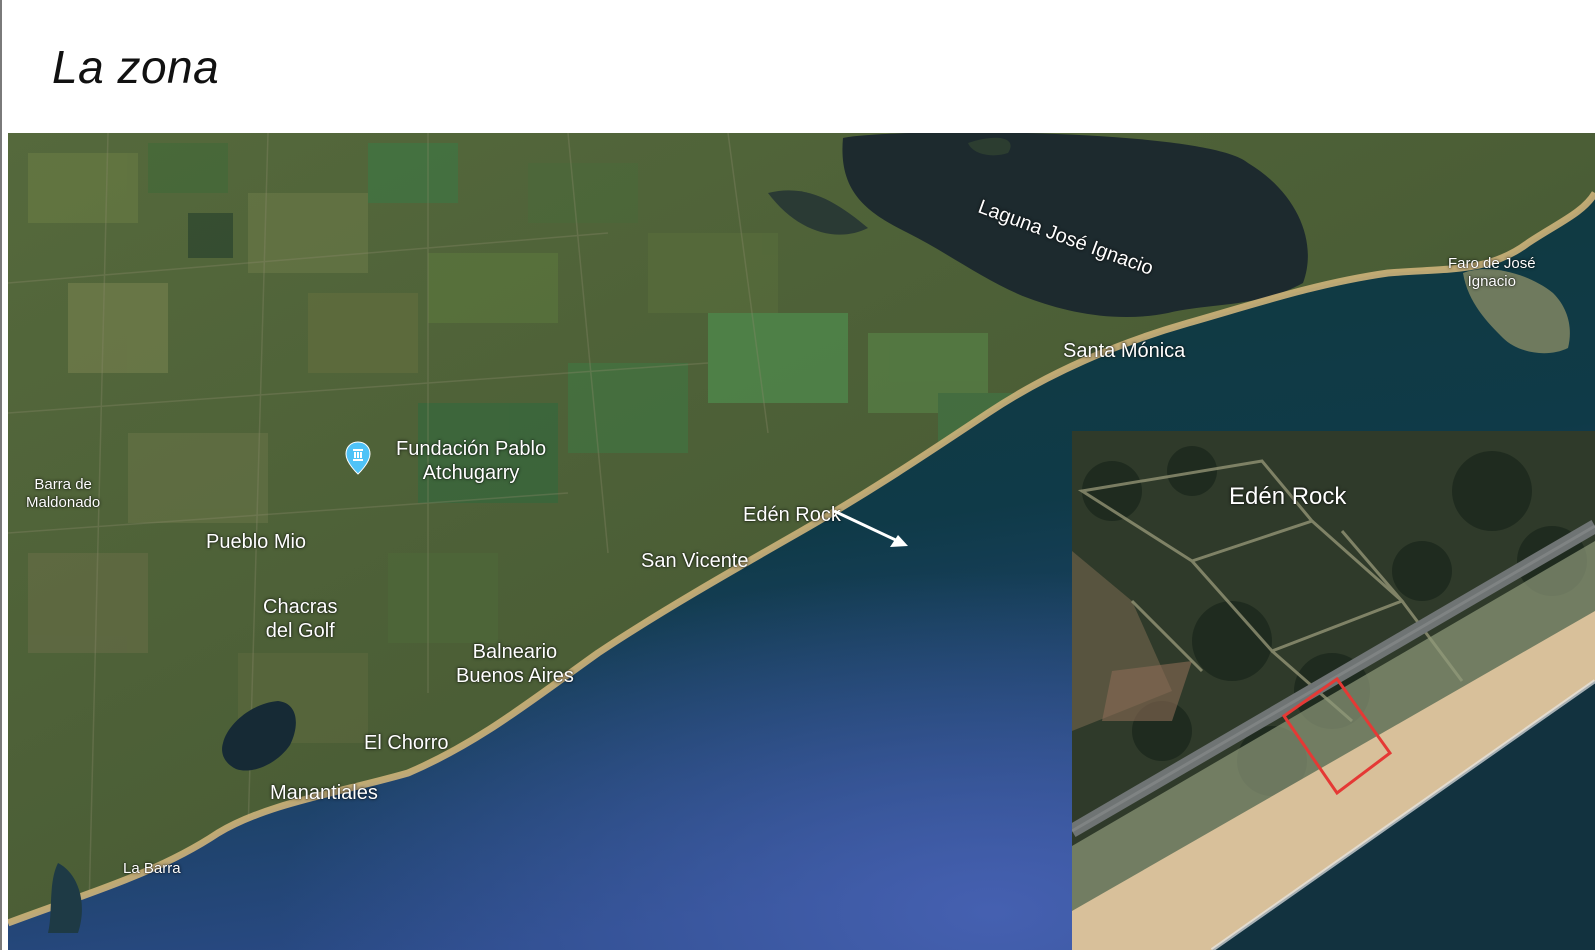 Image resolution: width=1595 pixels, height=950 pixels. Describe the element at coordinates (515, 652) in the screenshot. I see `label-balneario-line1: Balneario` at that location.